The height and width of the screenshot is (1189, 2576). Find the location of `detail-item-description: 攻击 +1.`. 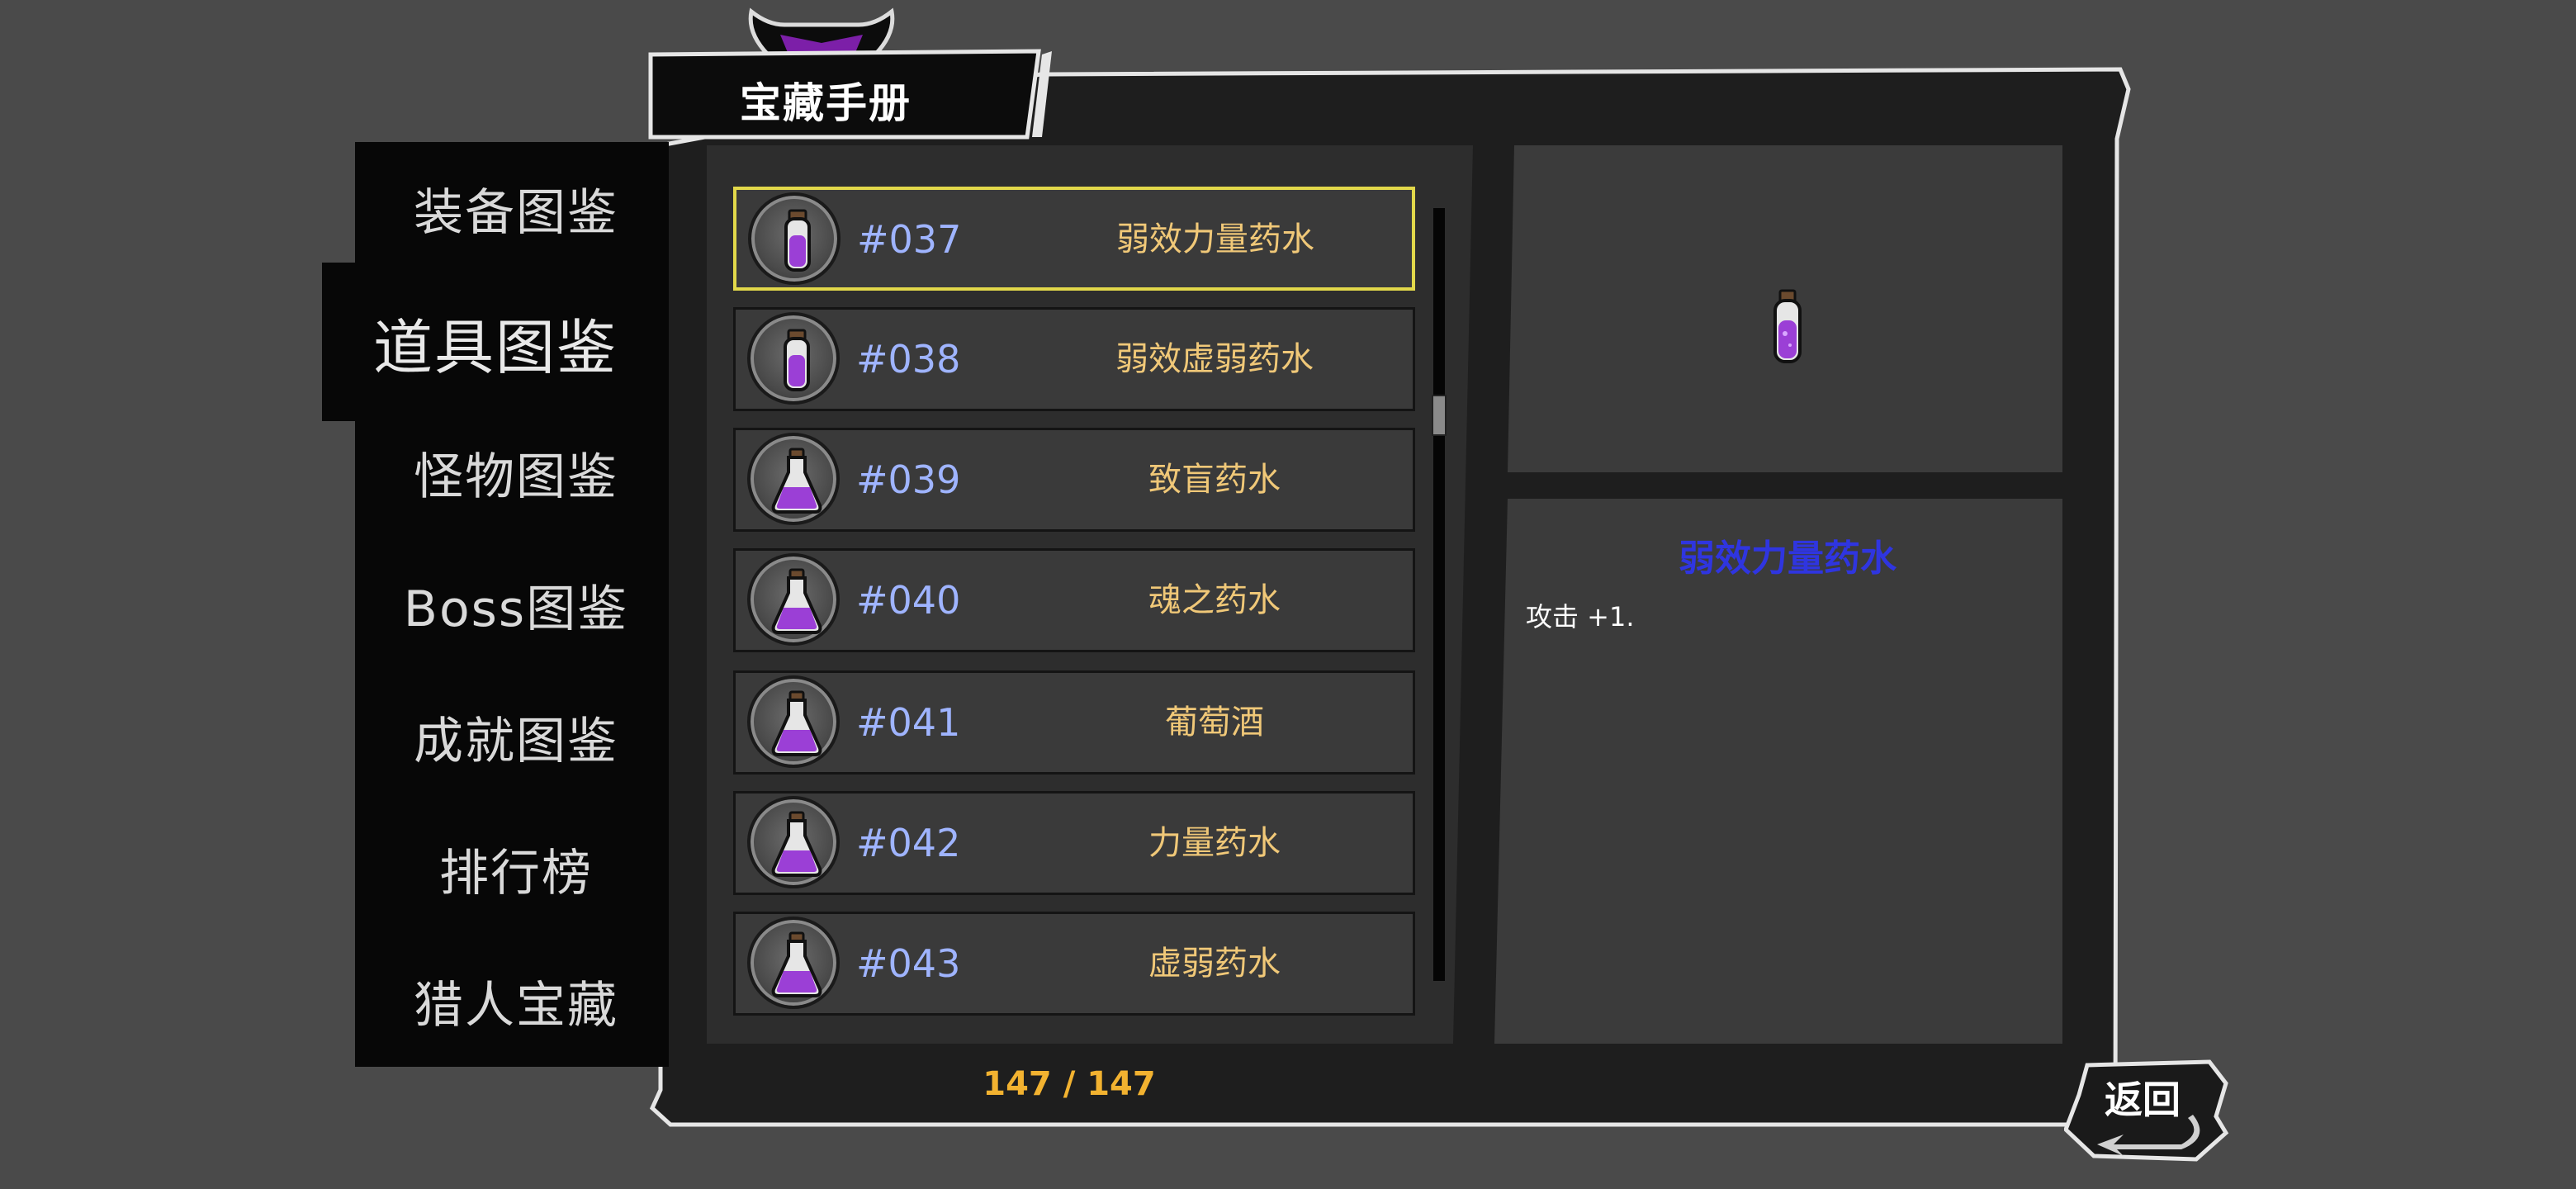

detail-item-description: 攻击 +1. is located at coordinates (1580, 616).